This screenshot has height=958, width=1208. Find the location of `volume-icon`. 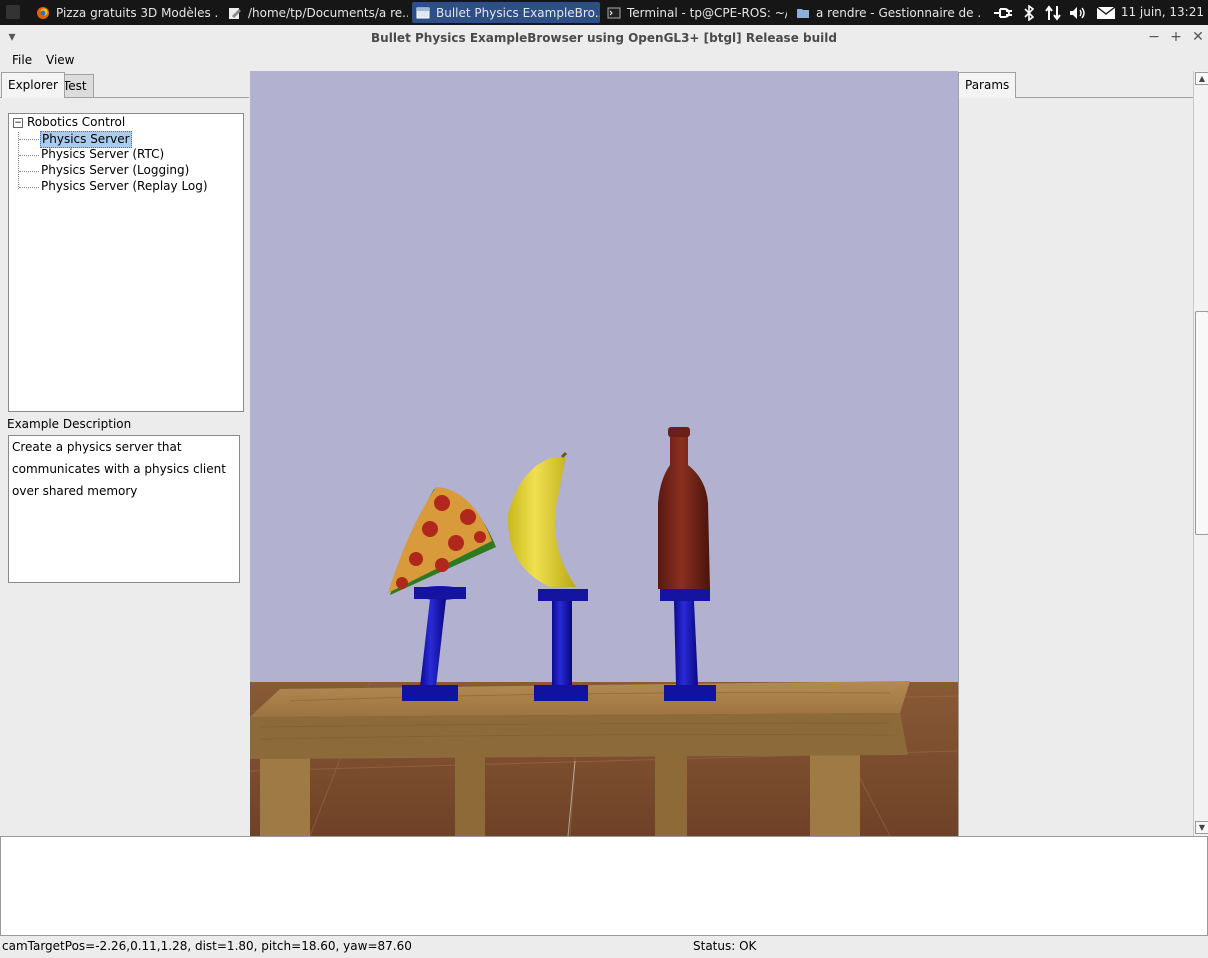

volume-icon is located at coordinates (1078, 13).